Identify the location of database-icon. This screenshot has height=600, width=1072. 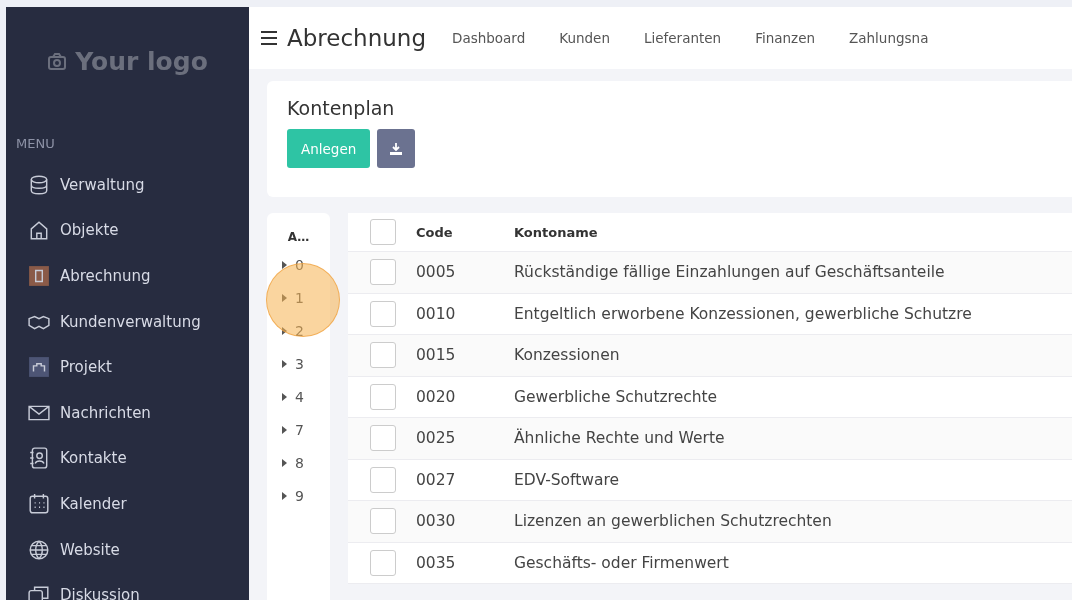
(39, 184).